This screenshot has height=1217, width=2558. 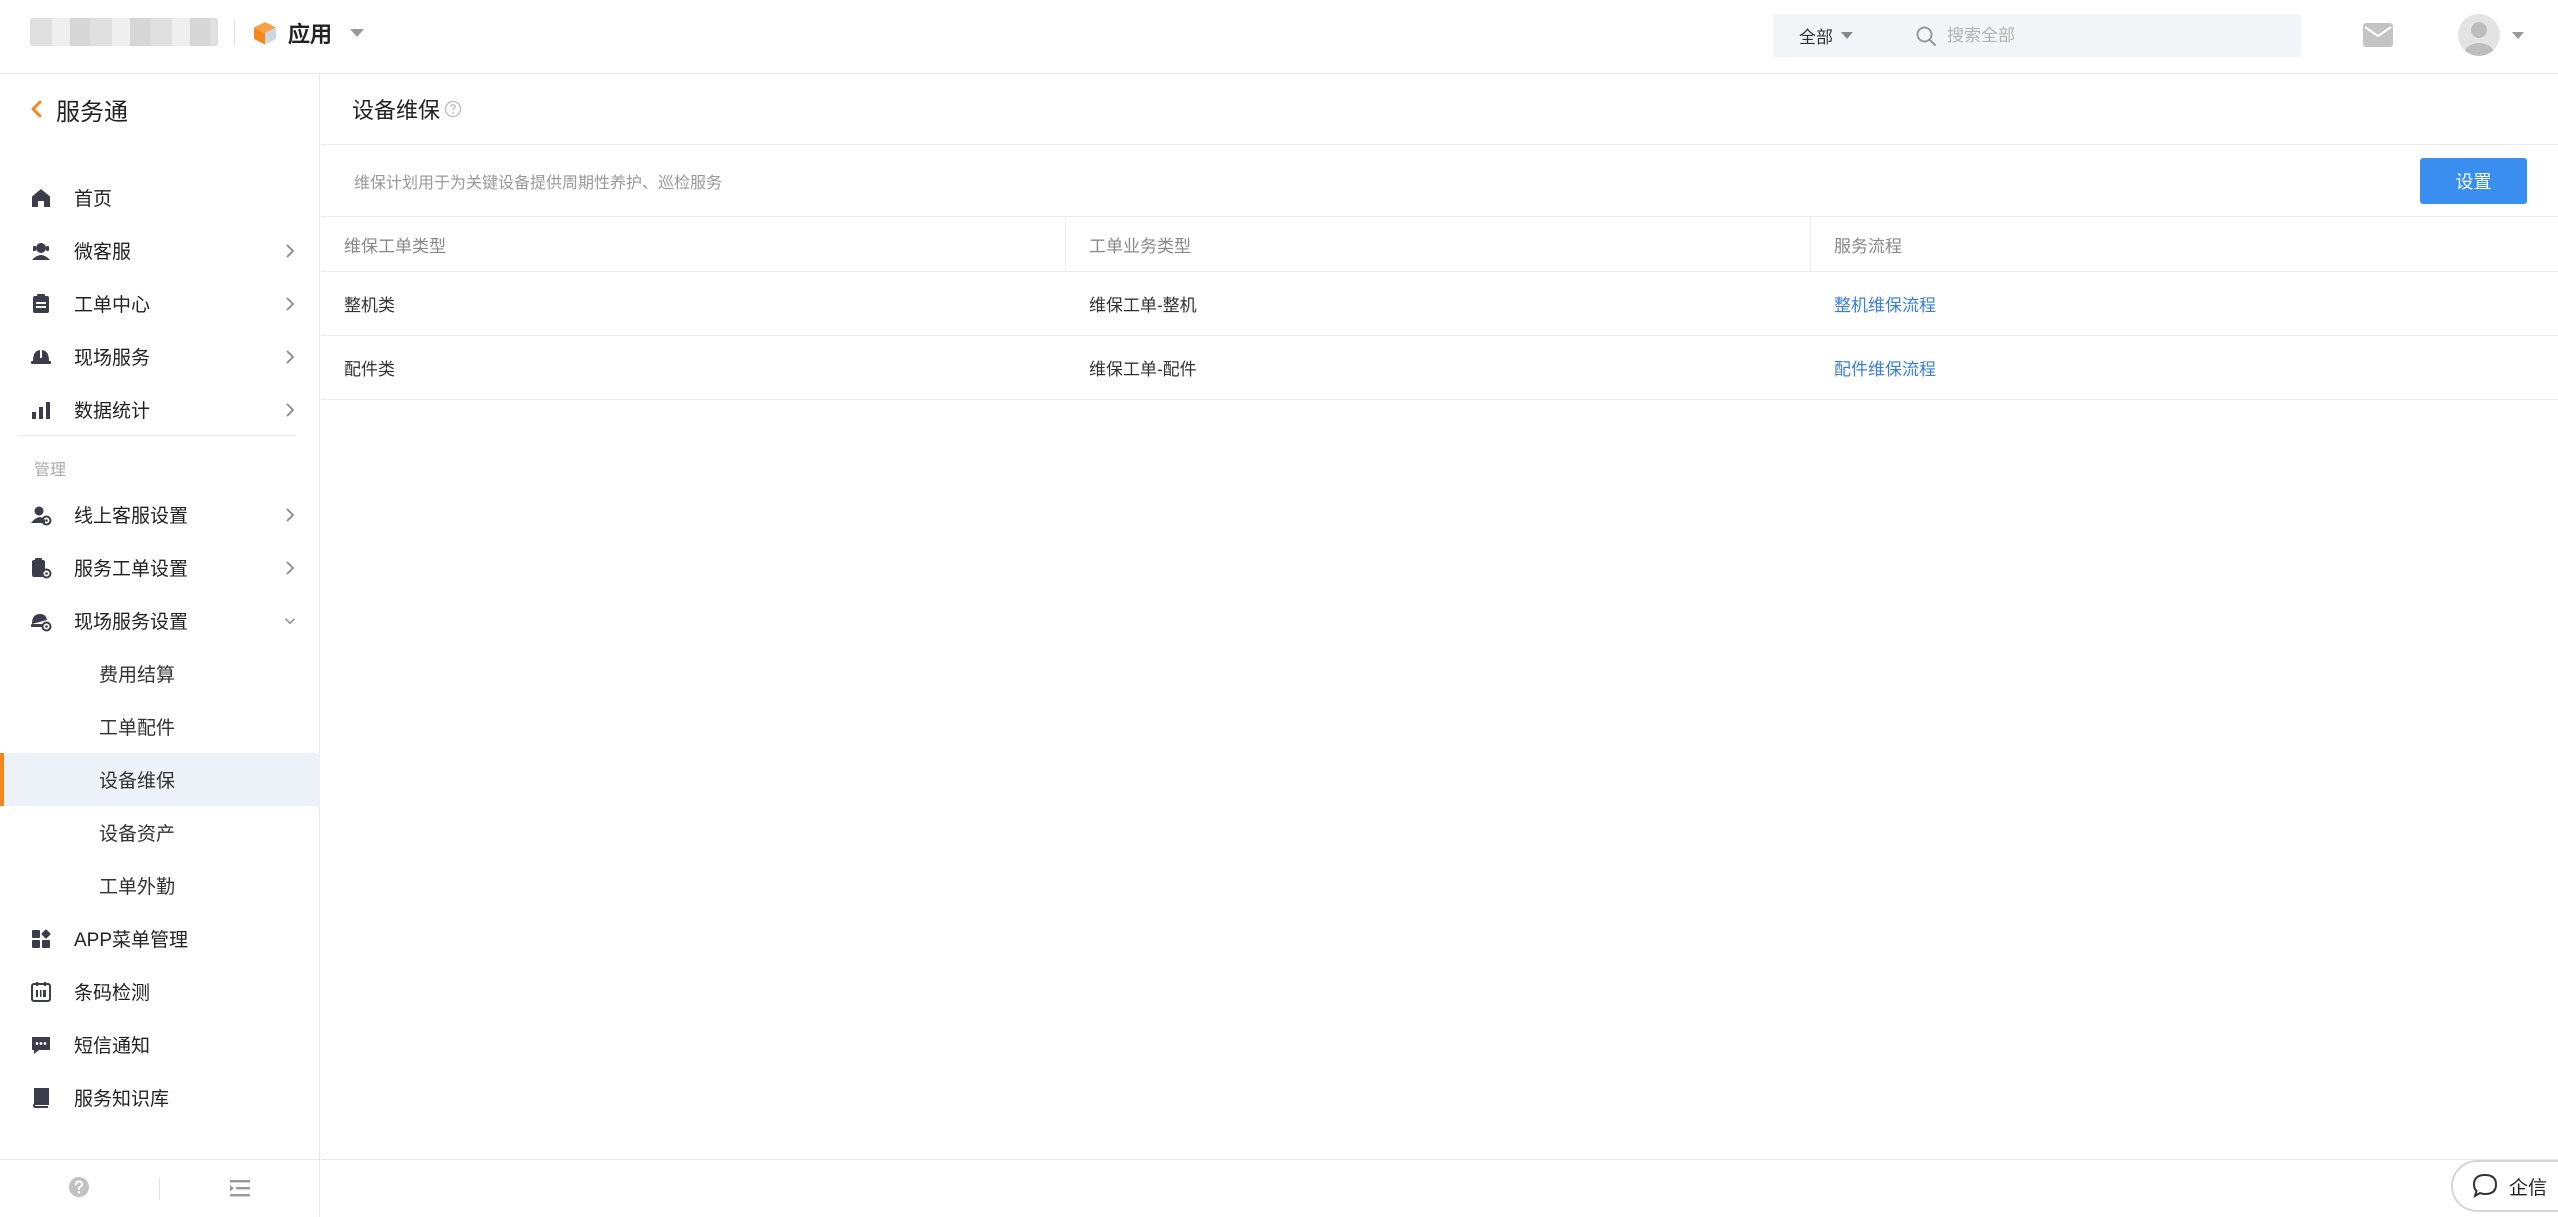 What do you see at coordinates (93, 199) in the screenshot?
I see `sidebar-item-label: 首页` at bounding box center [93, 199].